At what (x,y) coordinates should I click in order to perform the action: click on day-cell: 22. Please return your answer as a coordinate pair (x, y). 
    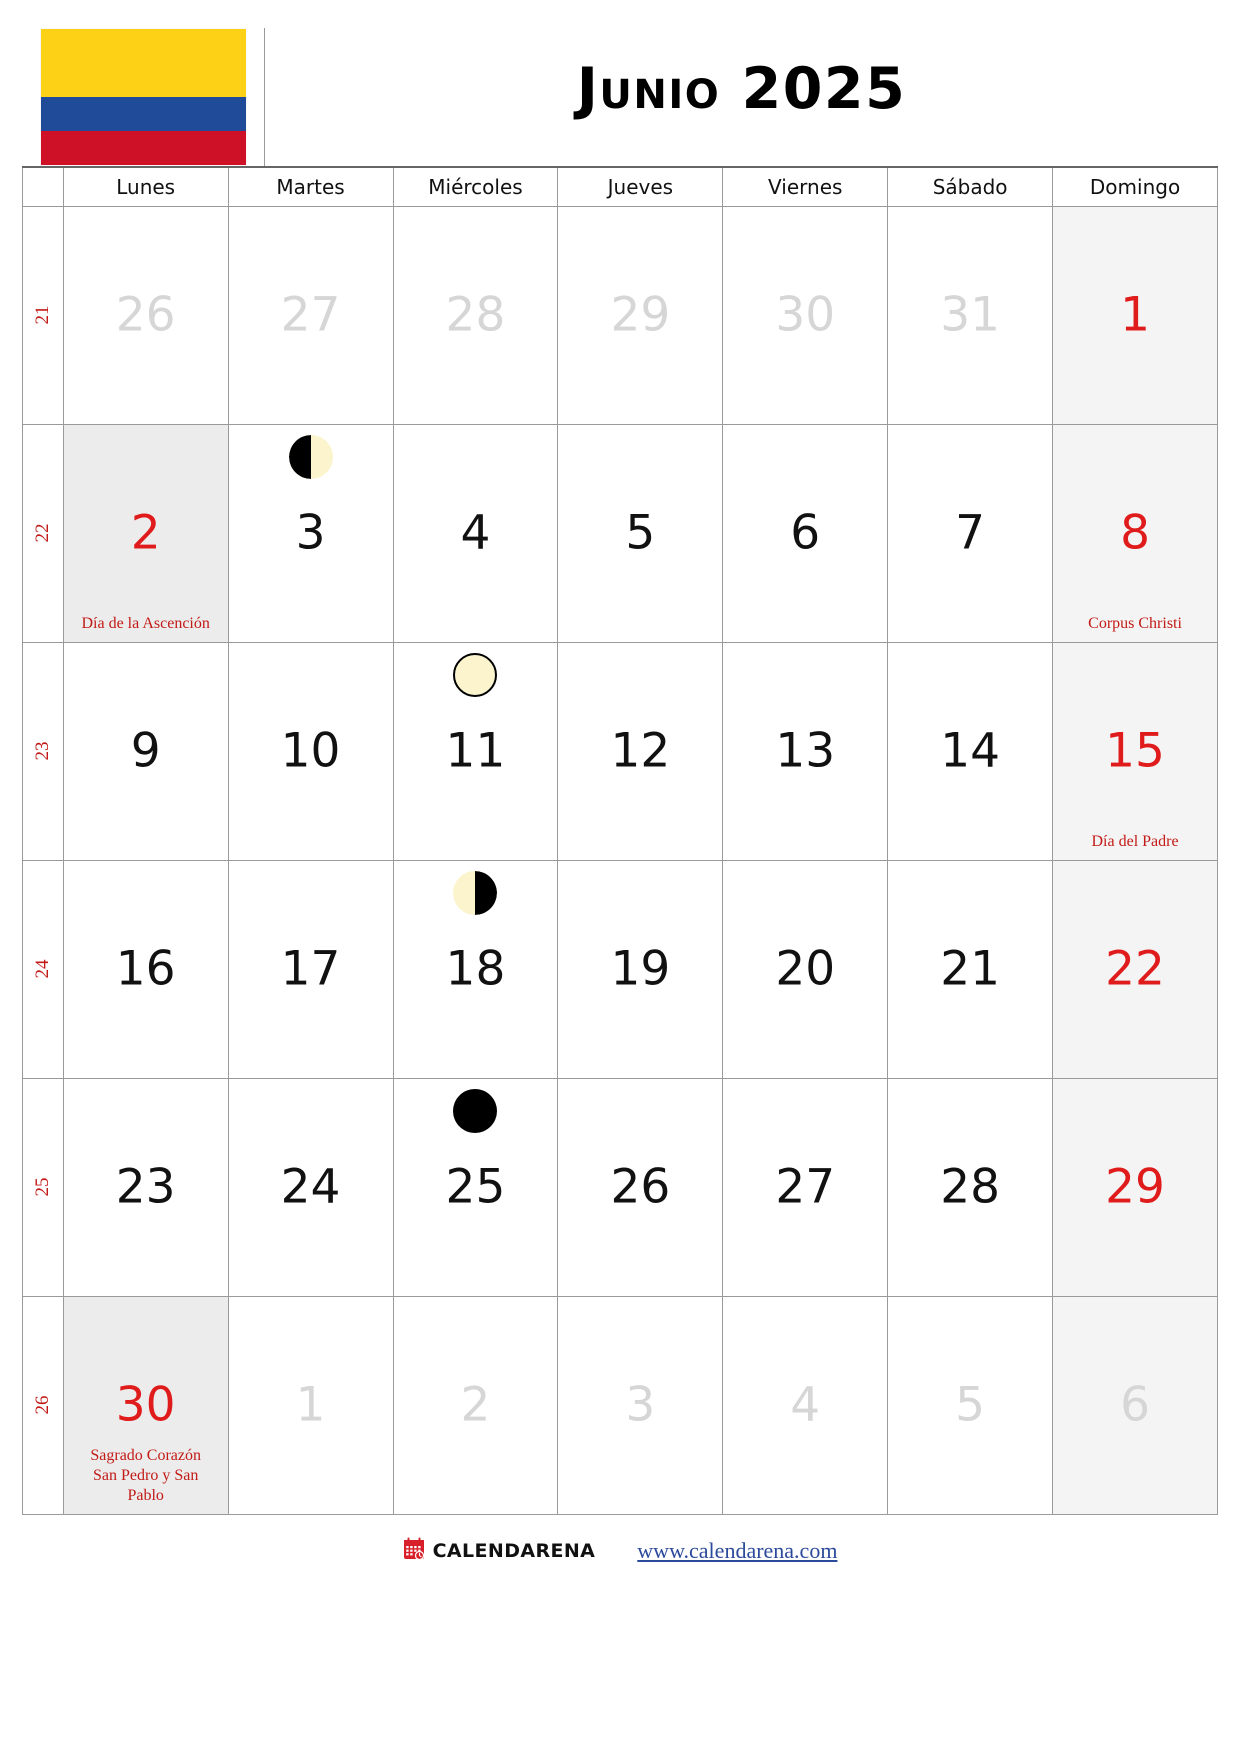
    Looking at the image, I should click on (1135, 969).